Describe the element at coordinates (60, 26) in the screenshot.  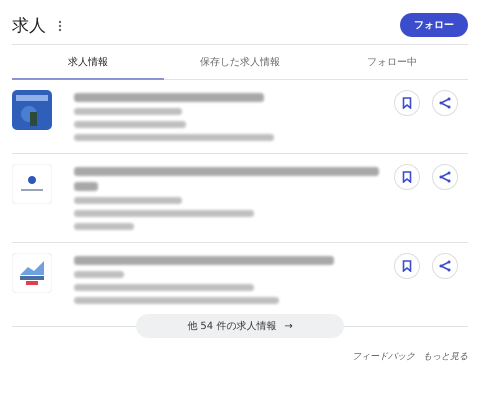
I see `more-options-icon` at that location.